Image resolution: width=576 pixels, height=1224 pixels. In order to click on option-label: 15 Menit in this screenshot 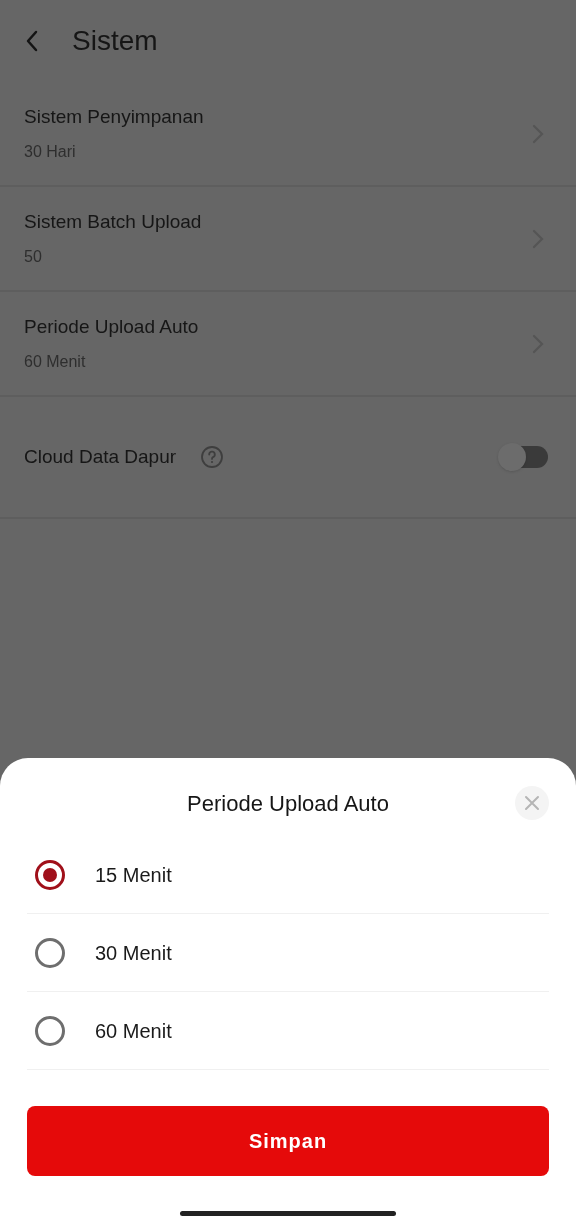, I will do `click(133, 875)`.